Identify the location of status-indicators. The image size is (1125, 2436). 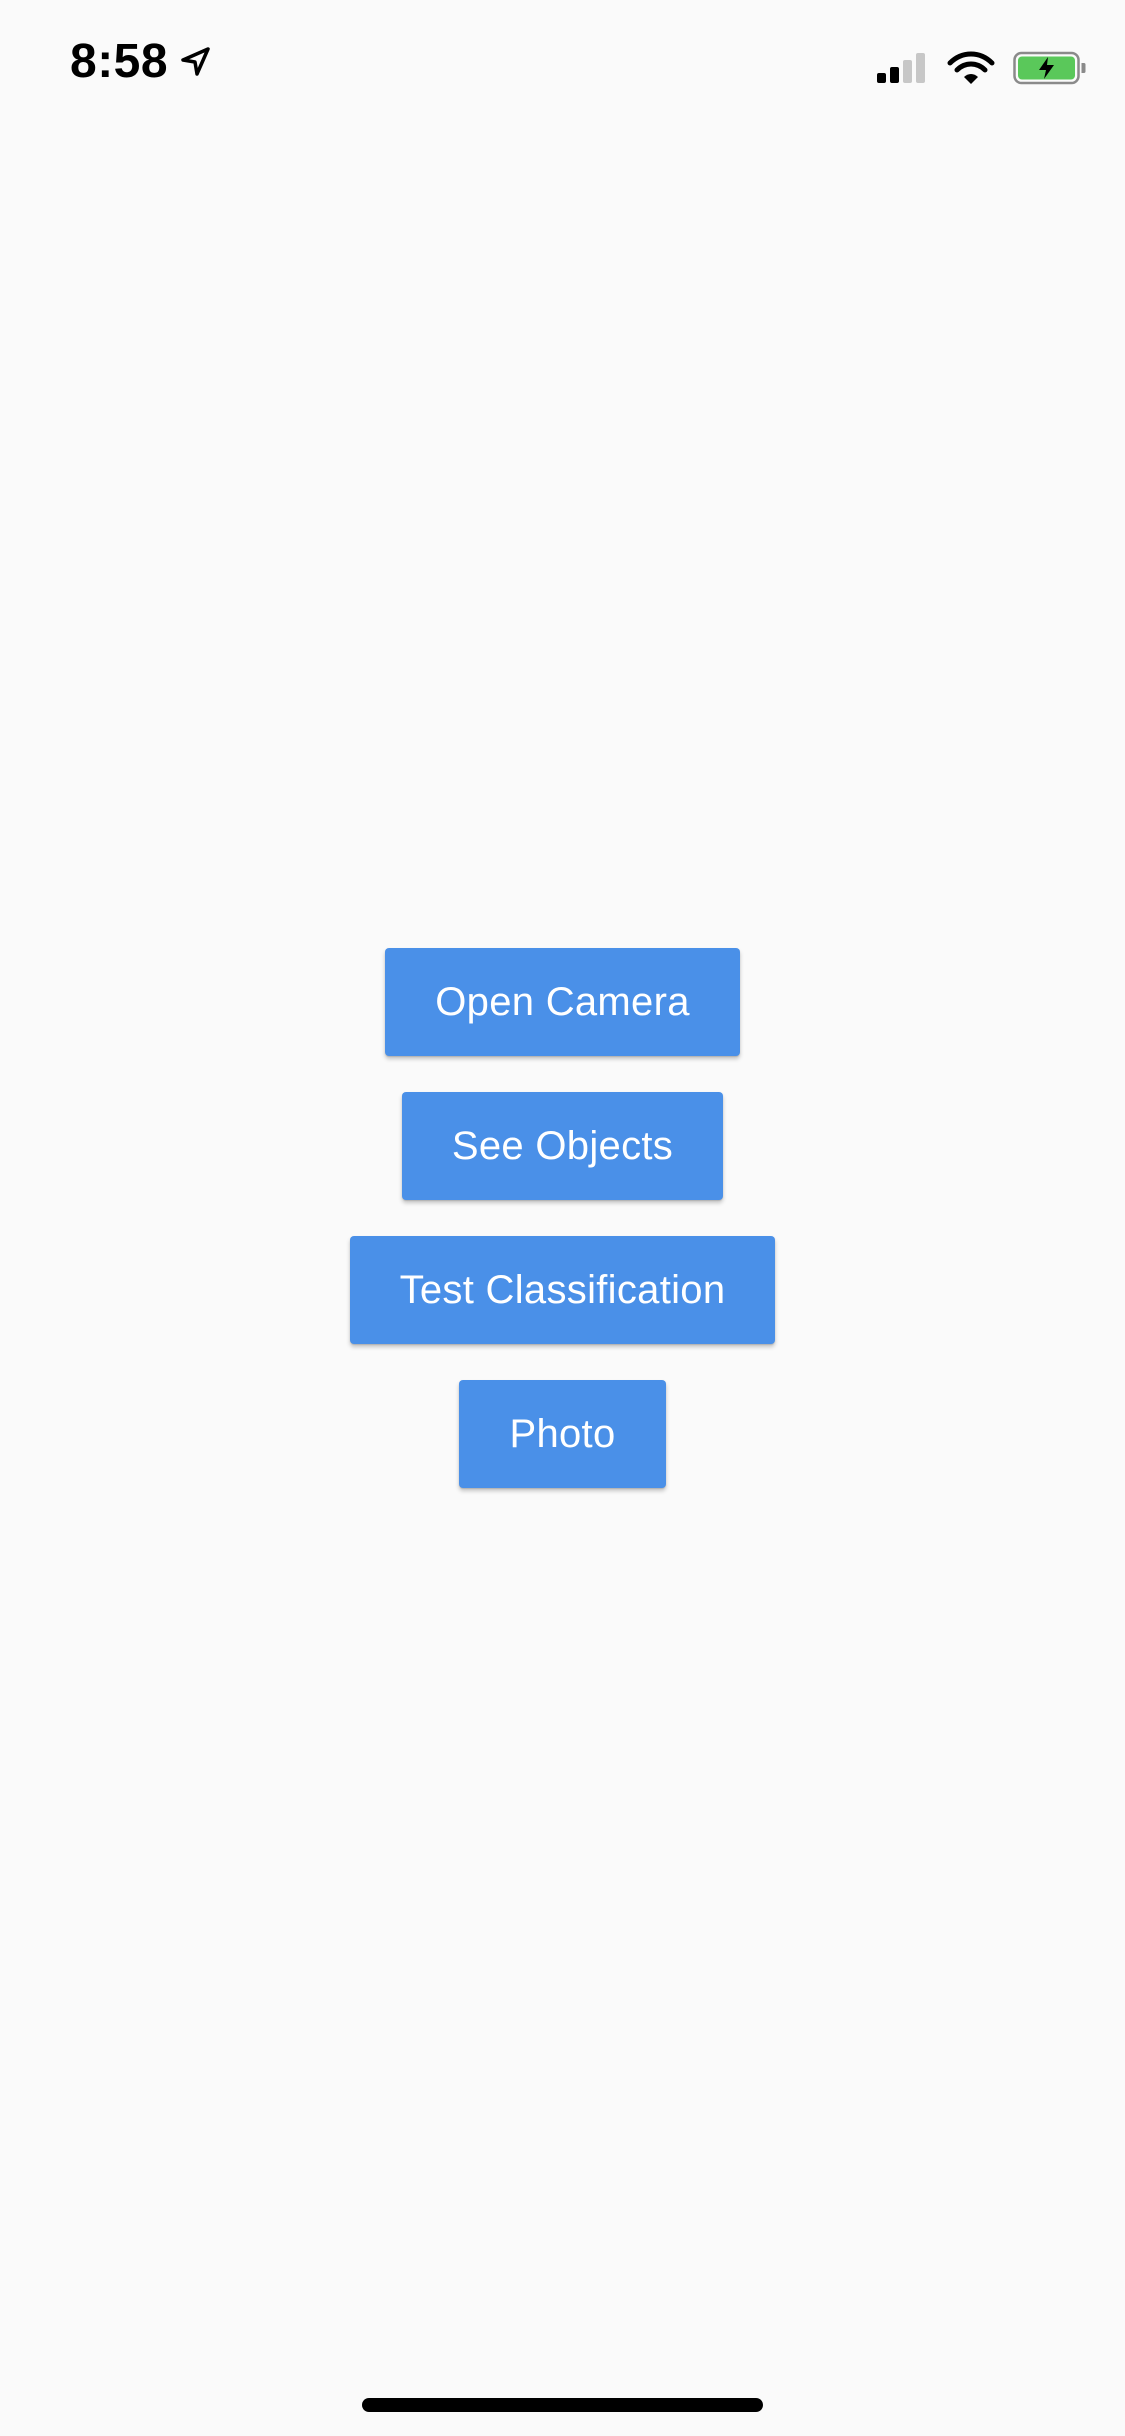
(981, 68).